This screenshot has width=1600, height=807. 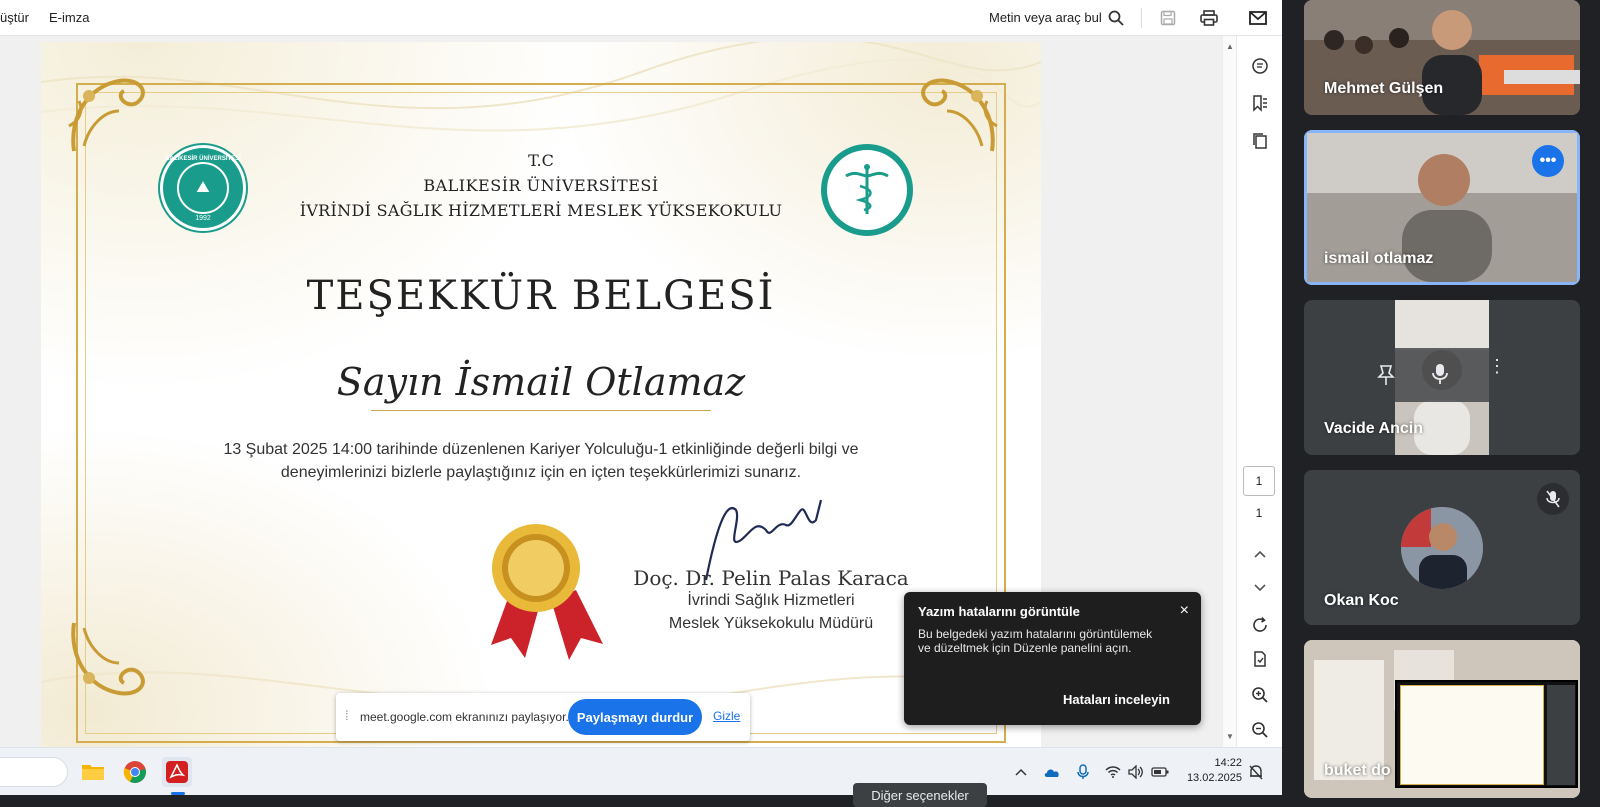 What do you see at coordinates (1379, 258) in the screenshot?
I see `participant-name-2: ismail otlamaz` at bounding box center [1379, 258].